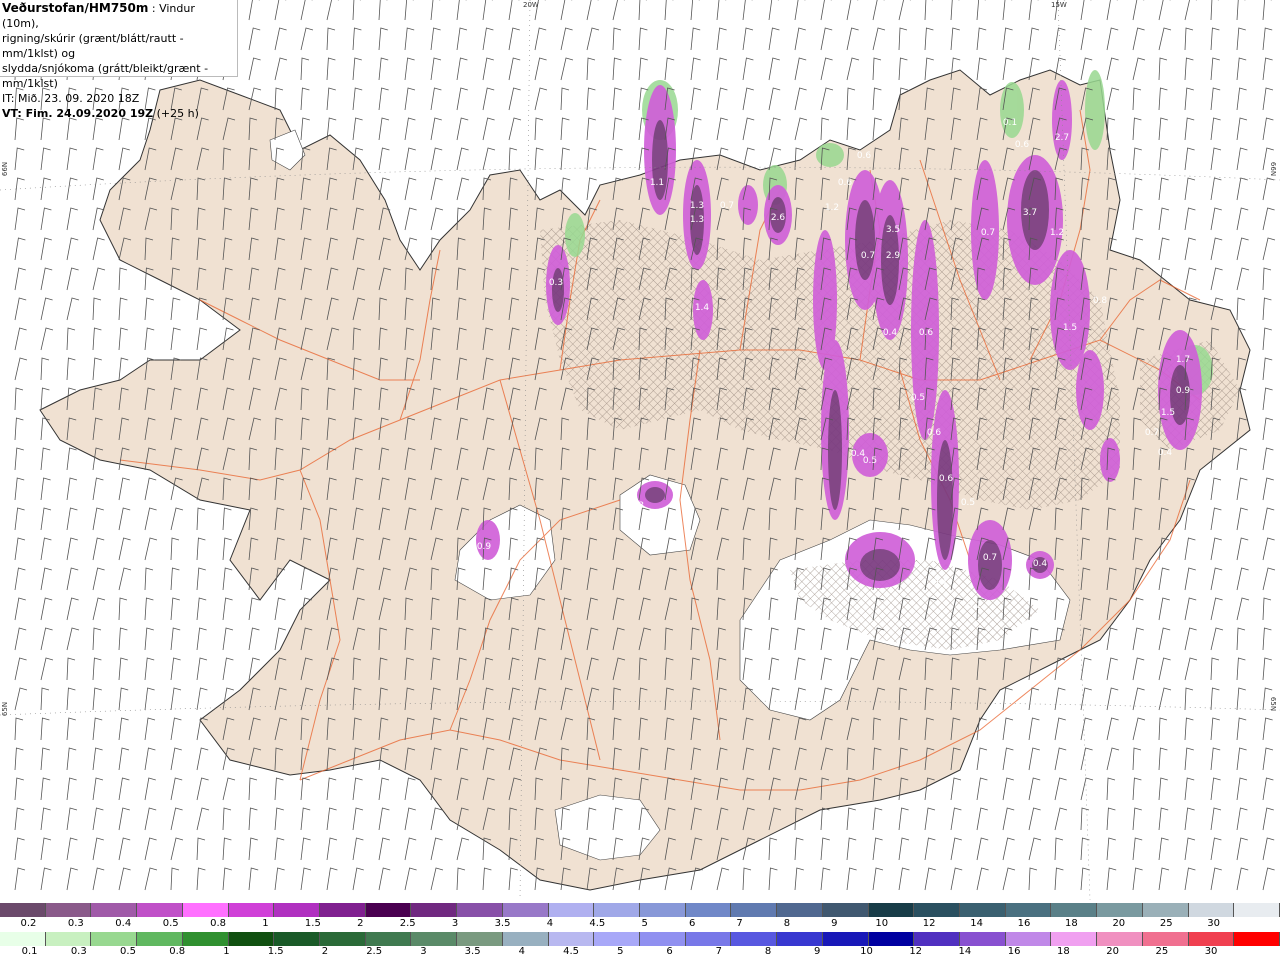 This screenshot has height=960, width=1280. I want to click on legend-label: 1, so click(226, 951).